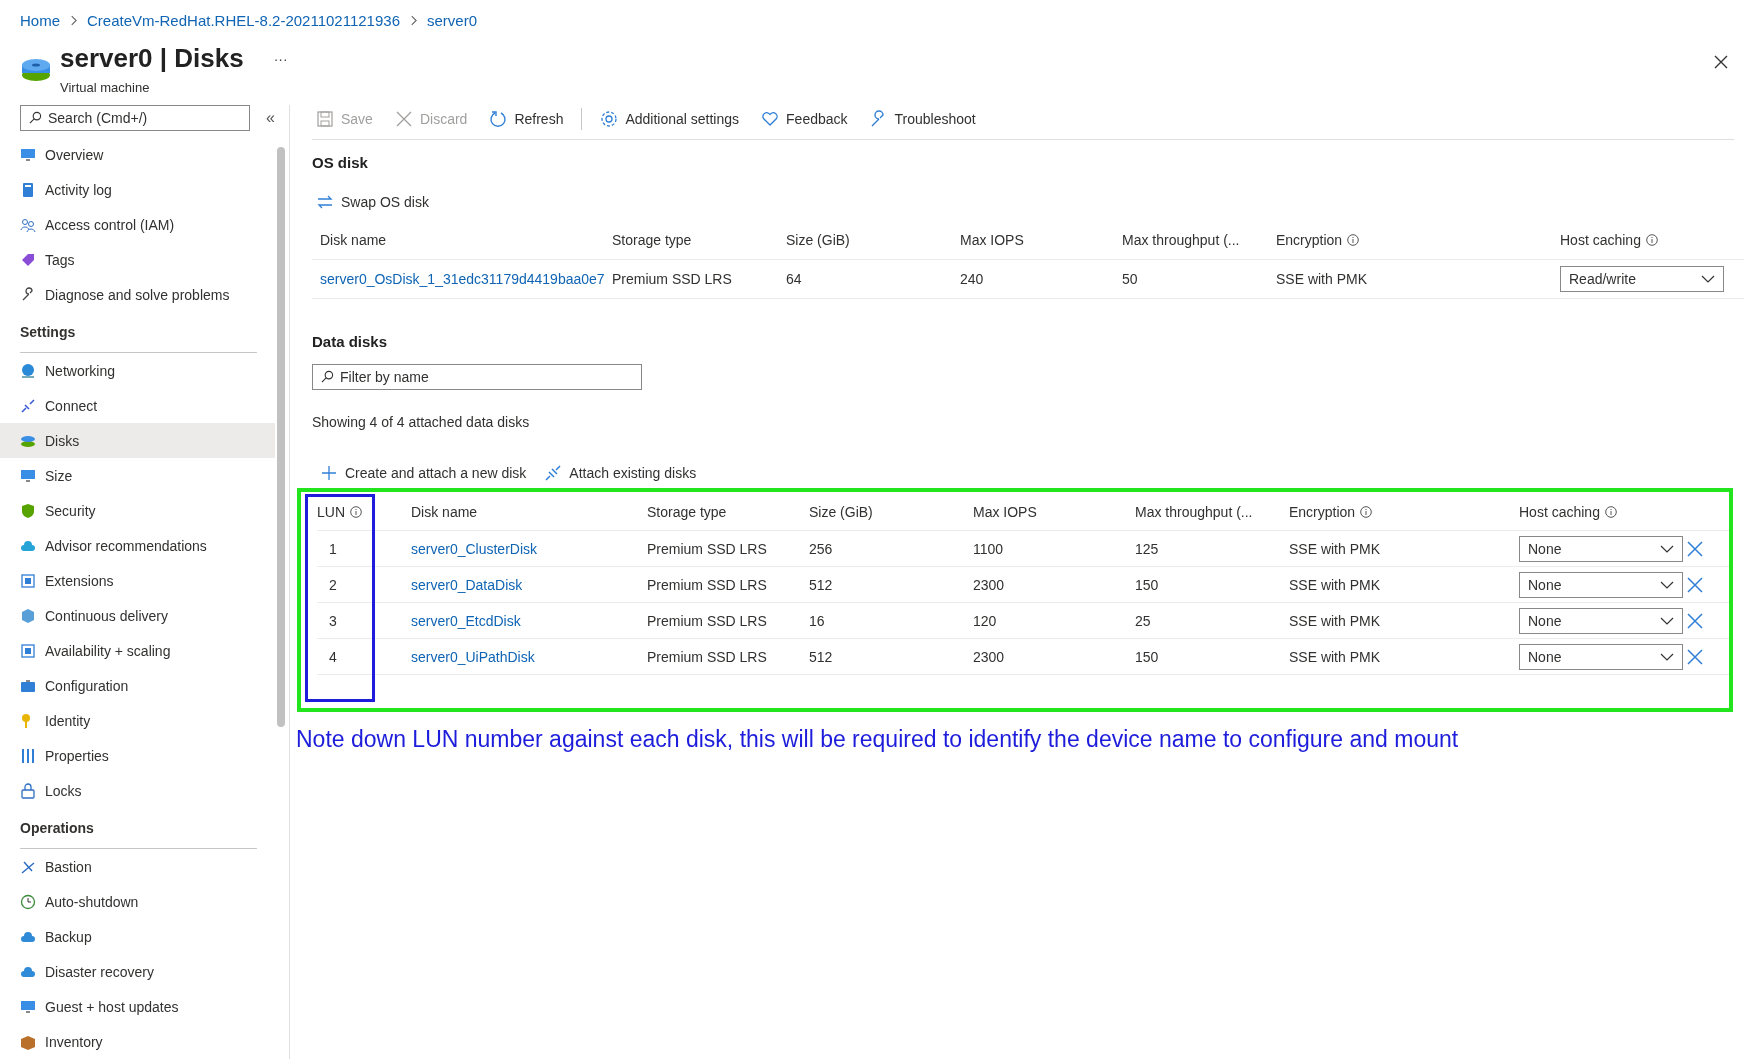 The image size is (1754, 1059). I want to click on column-header: Storage type, so click(652, 240).